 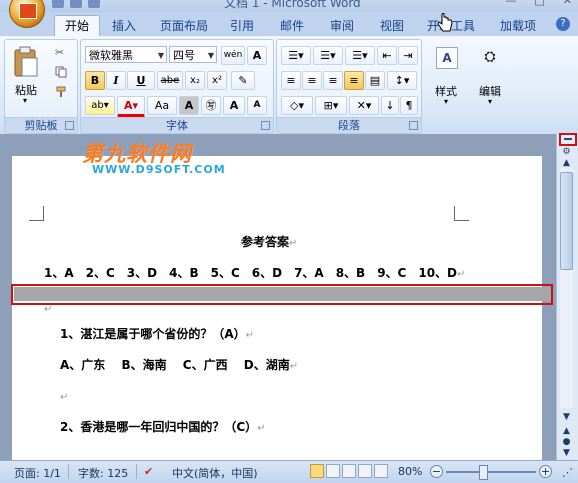 I want to click on zoom-slider-thumb, so click(x=483, y=472).